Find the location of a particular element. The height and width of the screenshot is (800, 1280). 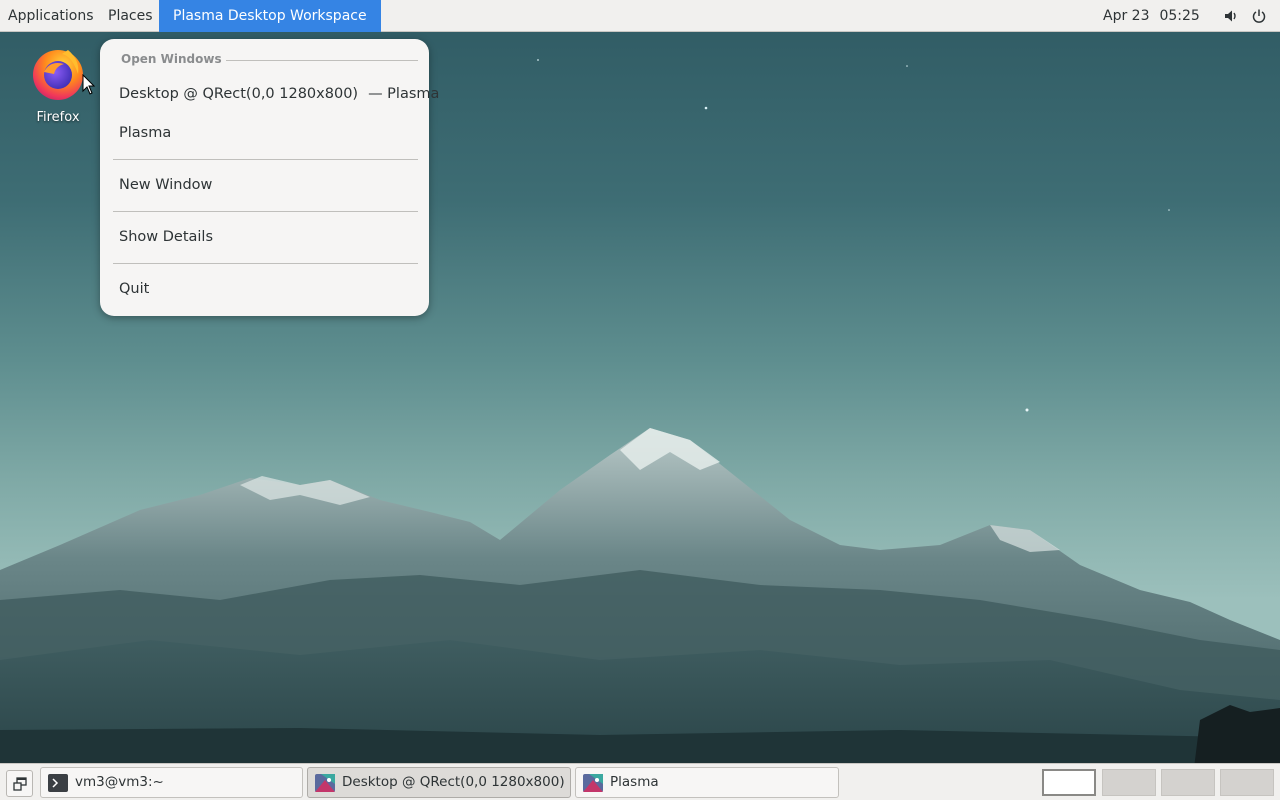

show-desktop-button is located at coordinates (19, 783).